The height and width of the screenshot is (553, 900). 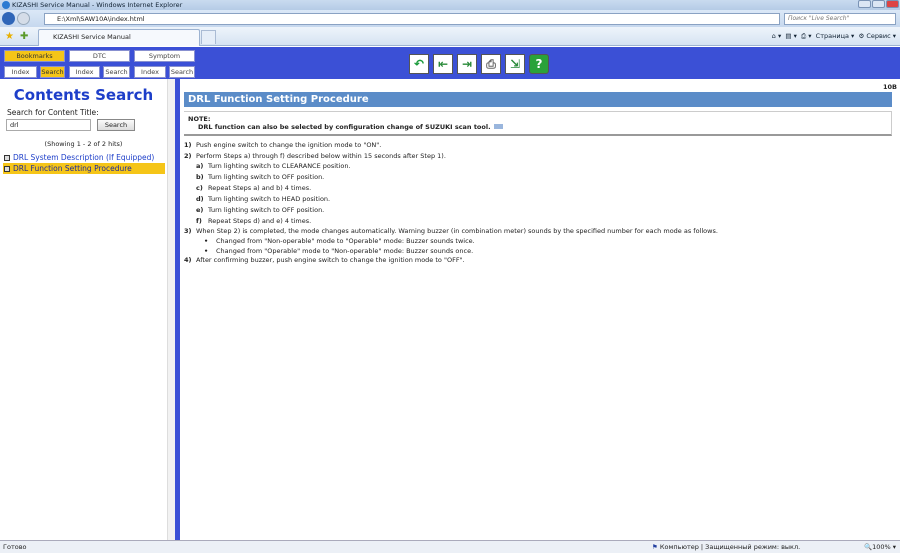 What do you see at coordinates (200, 177) in the screenshot?
I see `step-number: b)` at bounding box center [200, 177].